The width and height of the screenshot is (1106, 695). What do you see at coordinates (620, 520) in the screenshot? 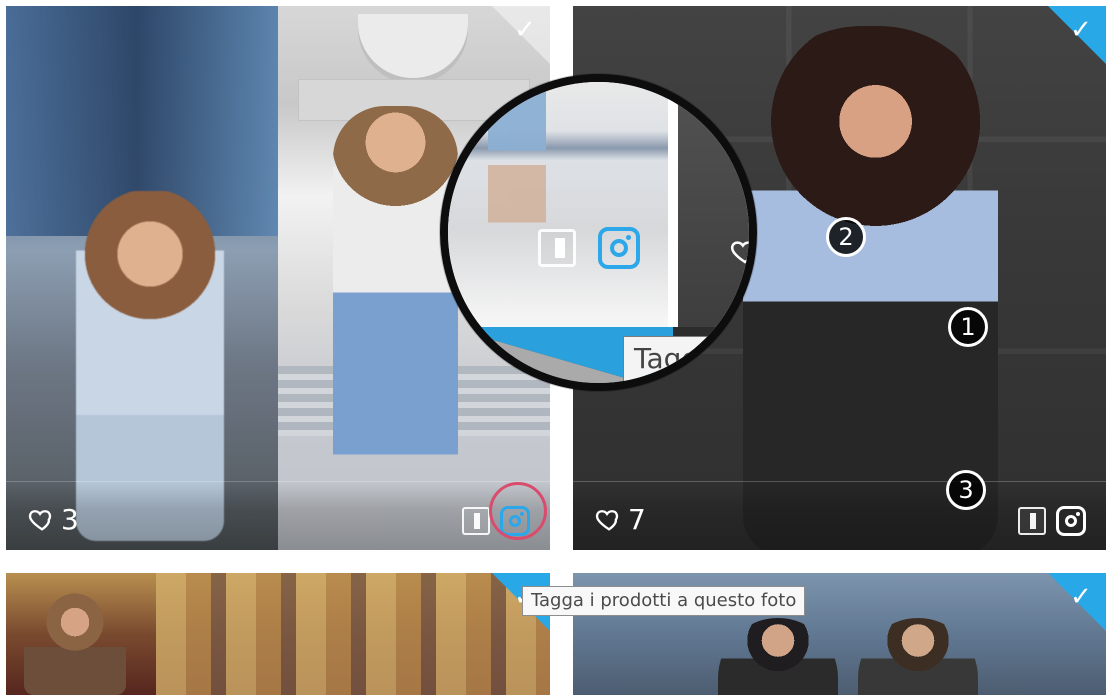
I see `likes-counter: 7` at bounding box center [620, 520].